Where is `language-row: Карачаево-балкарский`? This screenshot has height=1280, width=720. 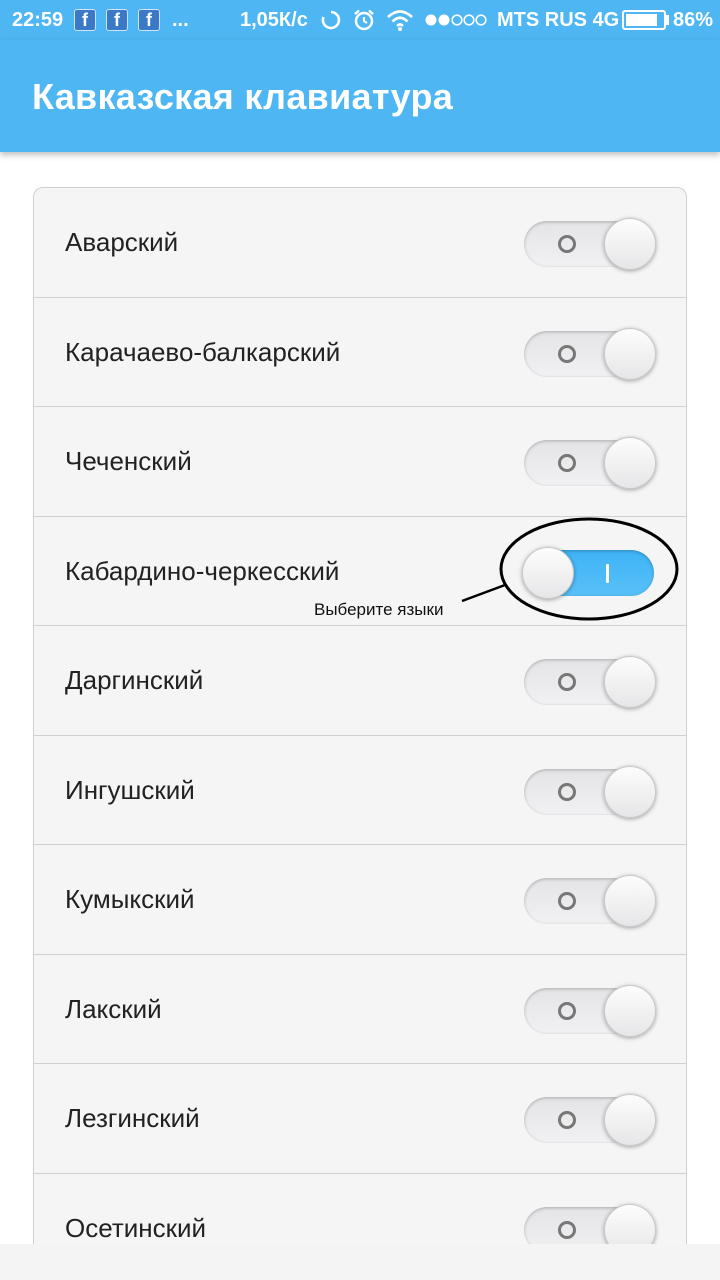 language-row: Карачаево-балкарский is located at coordinates (360, 352).